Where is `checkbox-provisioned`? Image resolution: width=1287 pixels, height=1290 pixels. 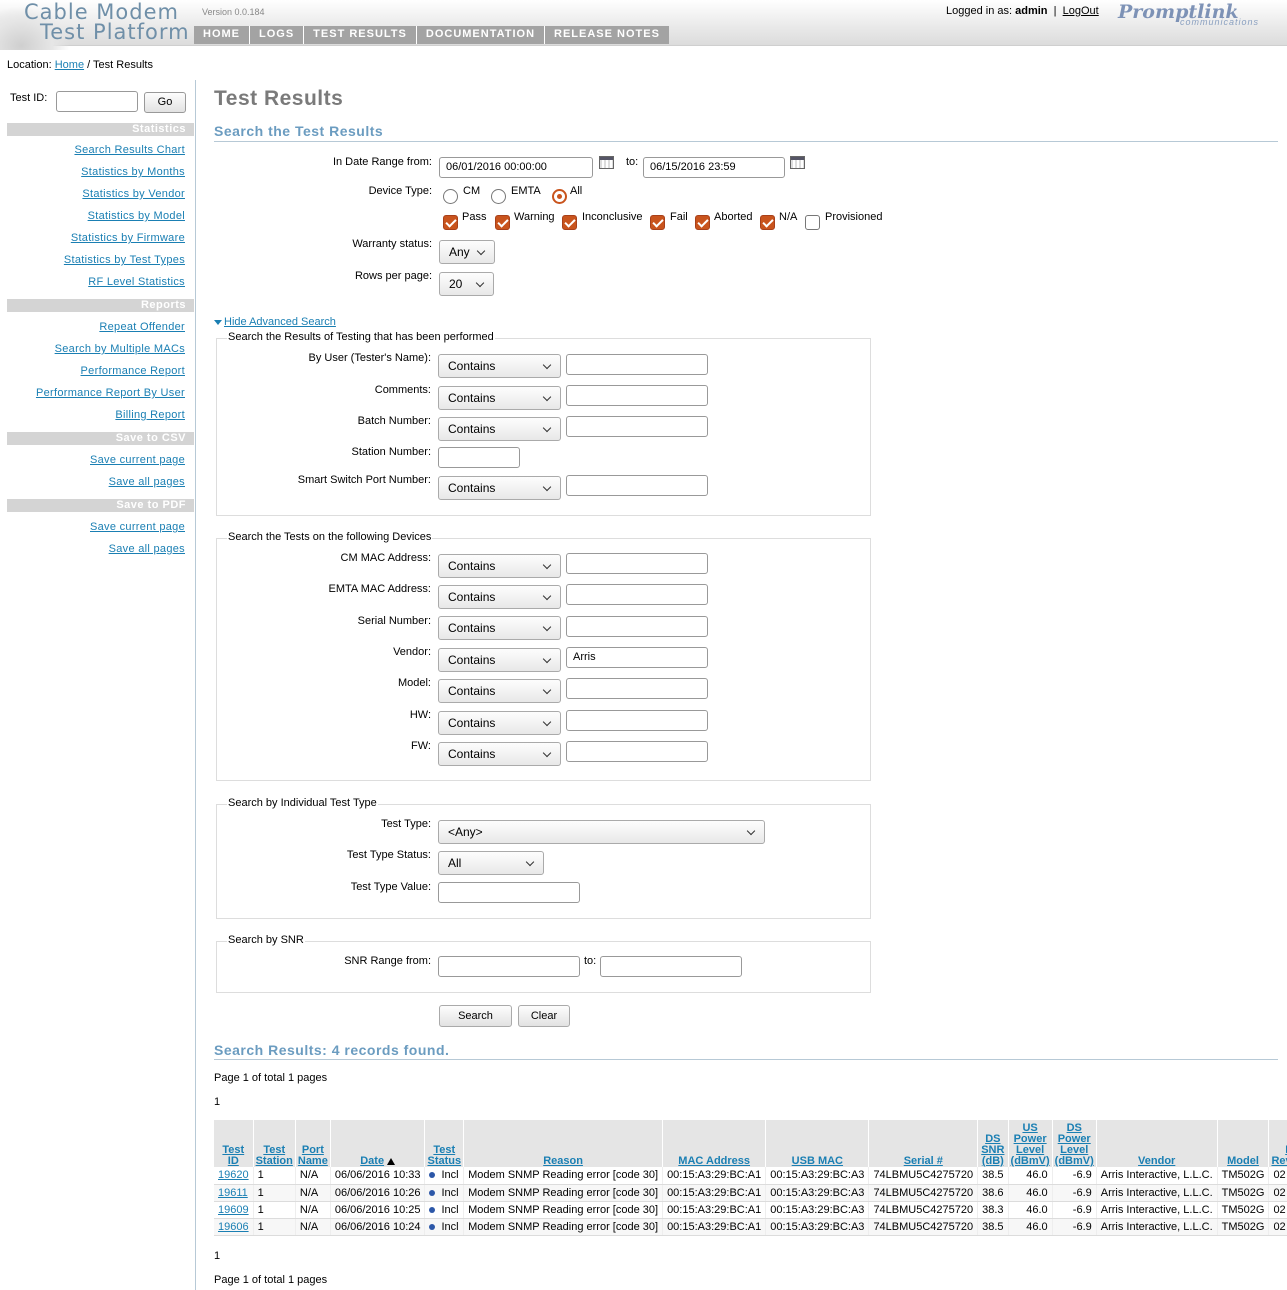 checkbox-provisioned is located at coordinates (812, 222).